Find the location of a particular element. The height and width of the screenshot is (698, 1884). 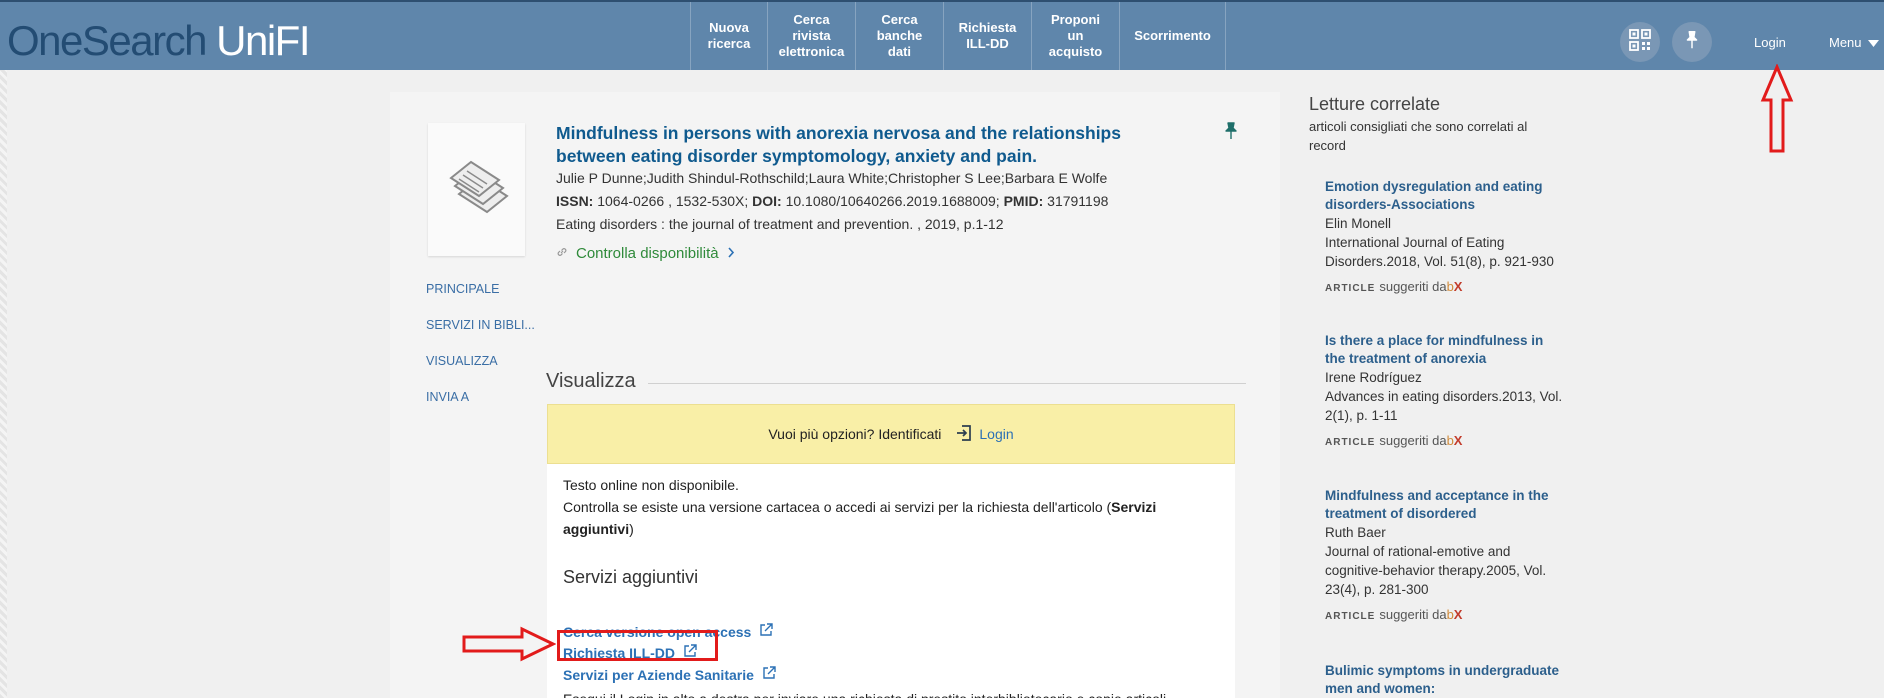

qr-code-button is located at coordinates (1640, 42).